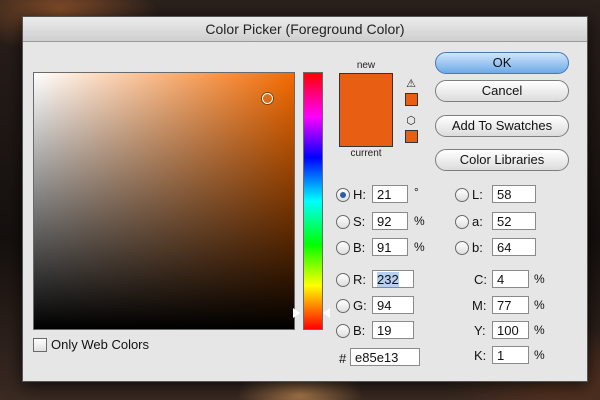  Describe the element at coordinates (510, 355) in the screenshot. I see `black-field: 1` at that location.